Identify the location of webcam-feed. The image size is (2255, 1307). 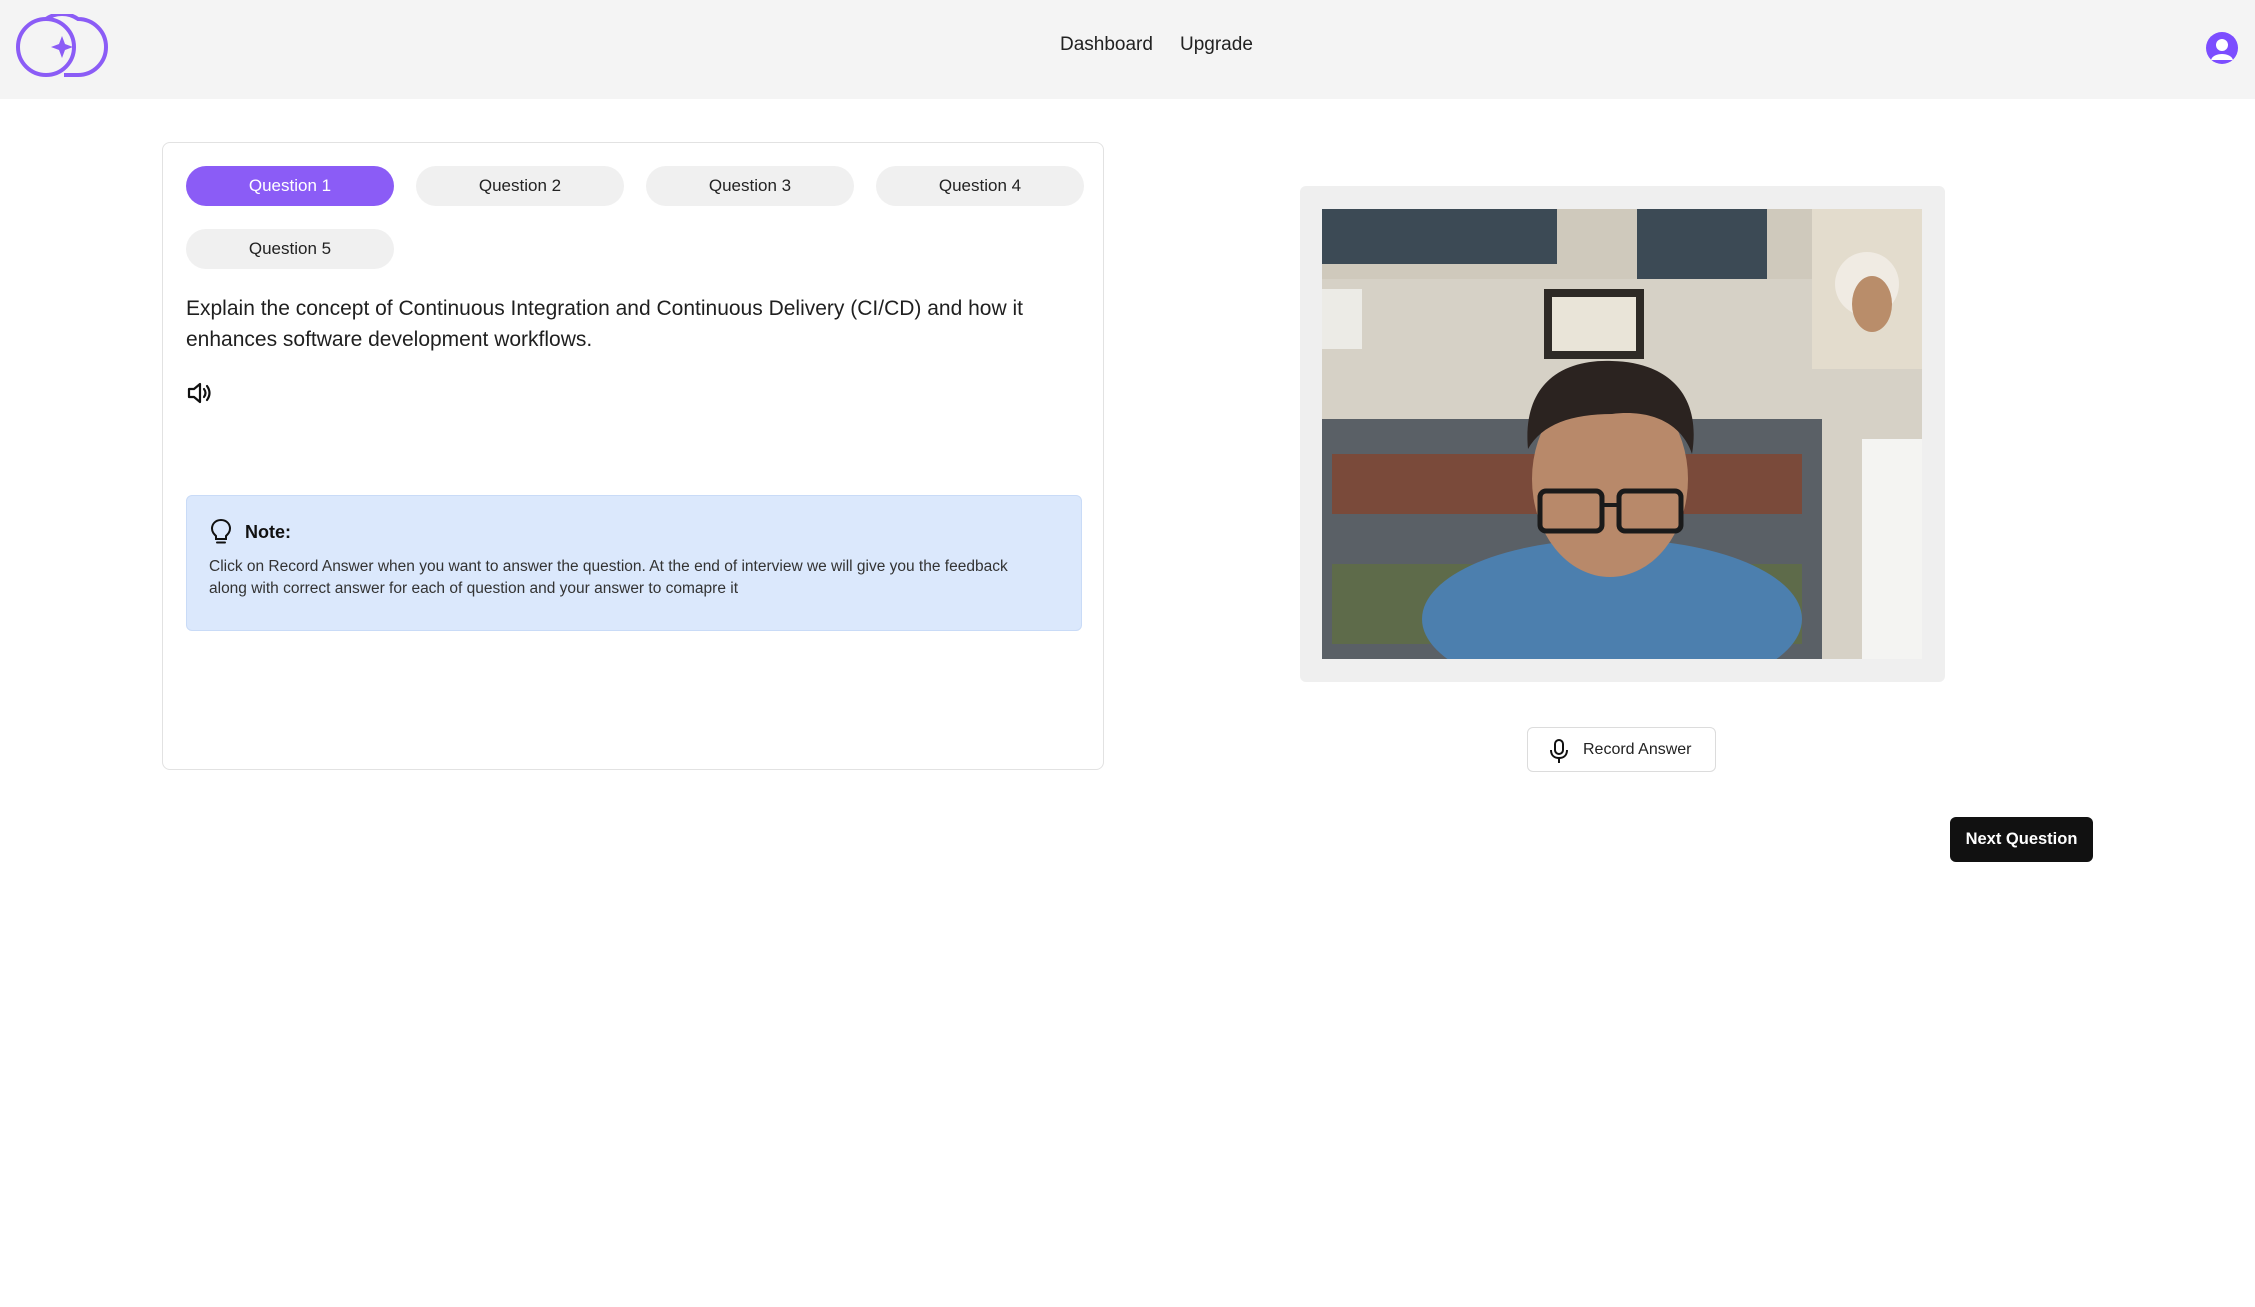
(1622, 434).